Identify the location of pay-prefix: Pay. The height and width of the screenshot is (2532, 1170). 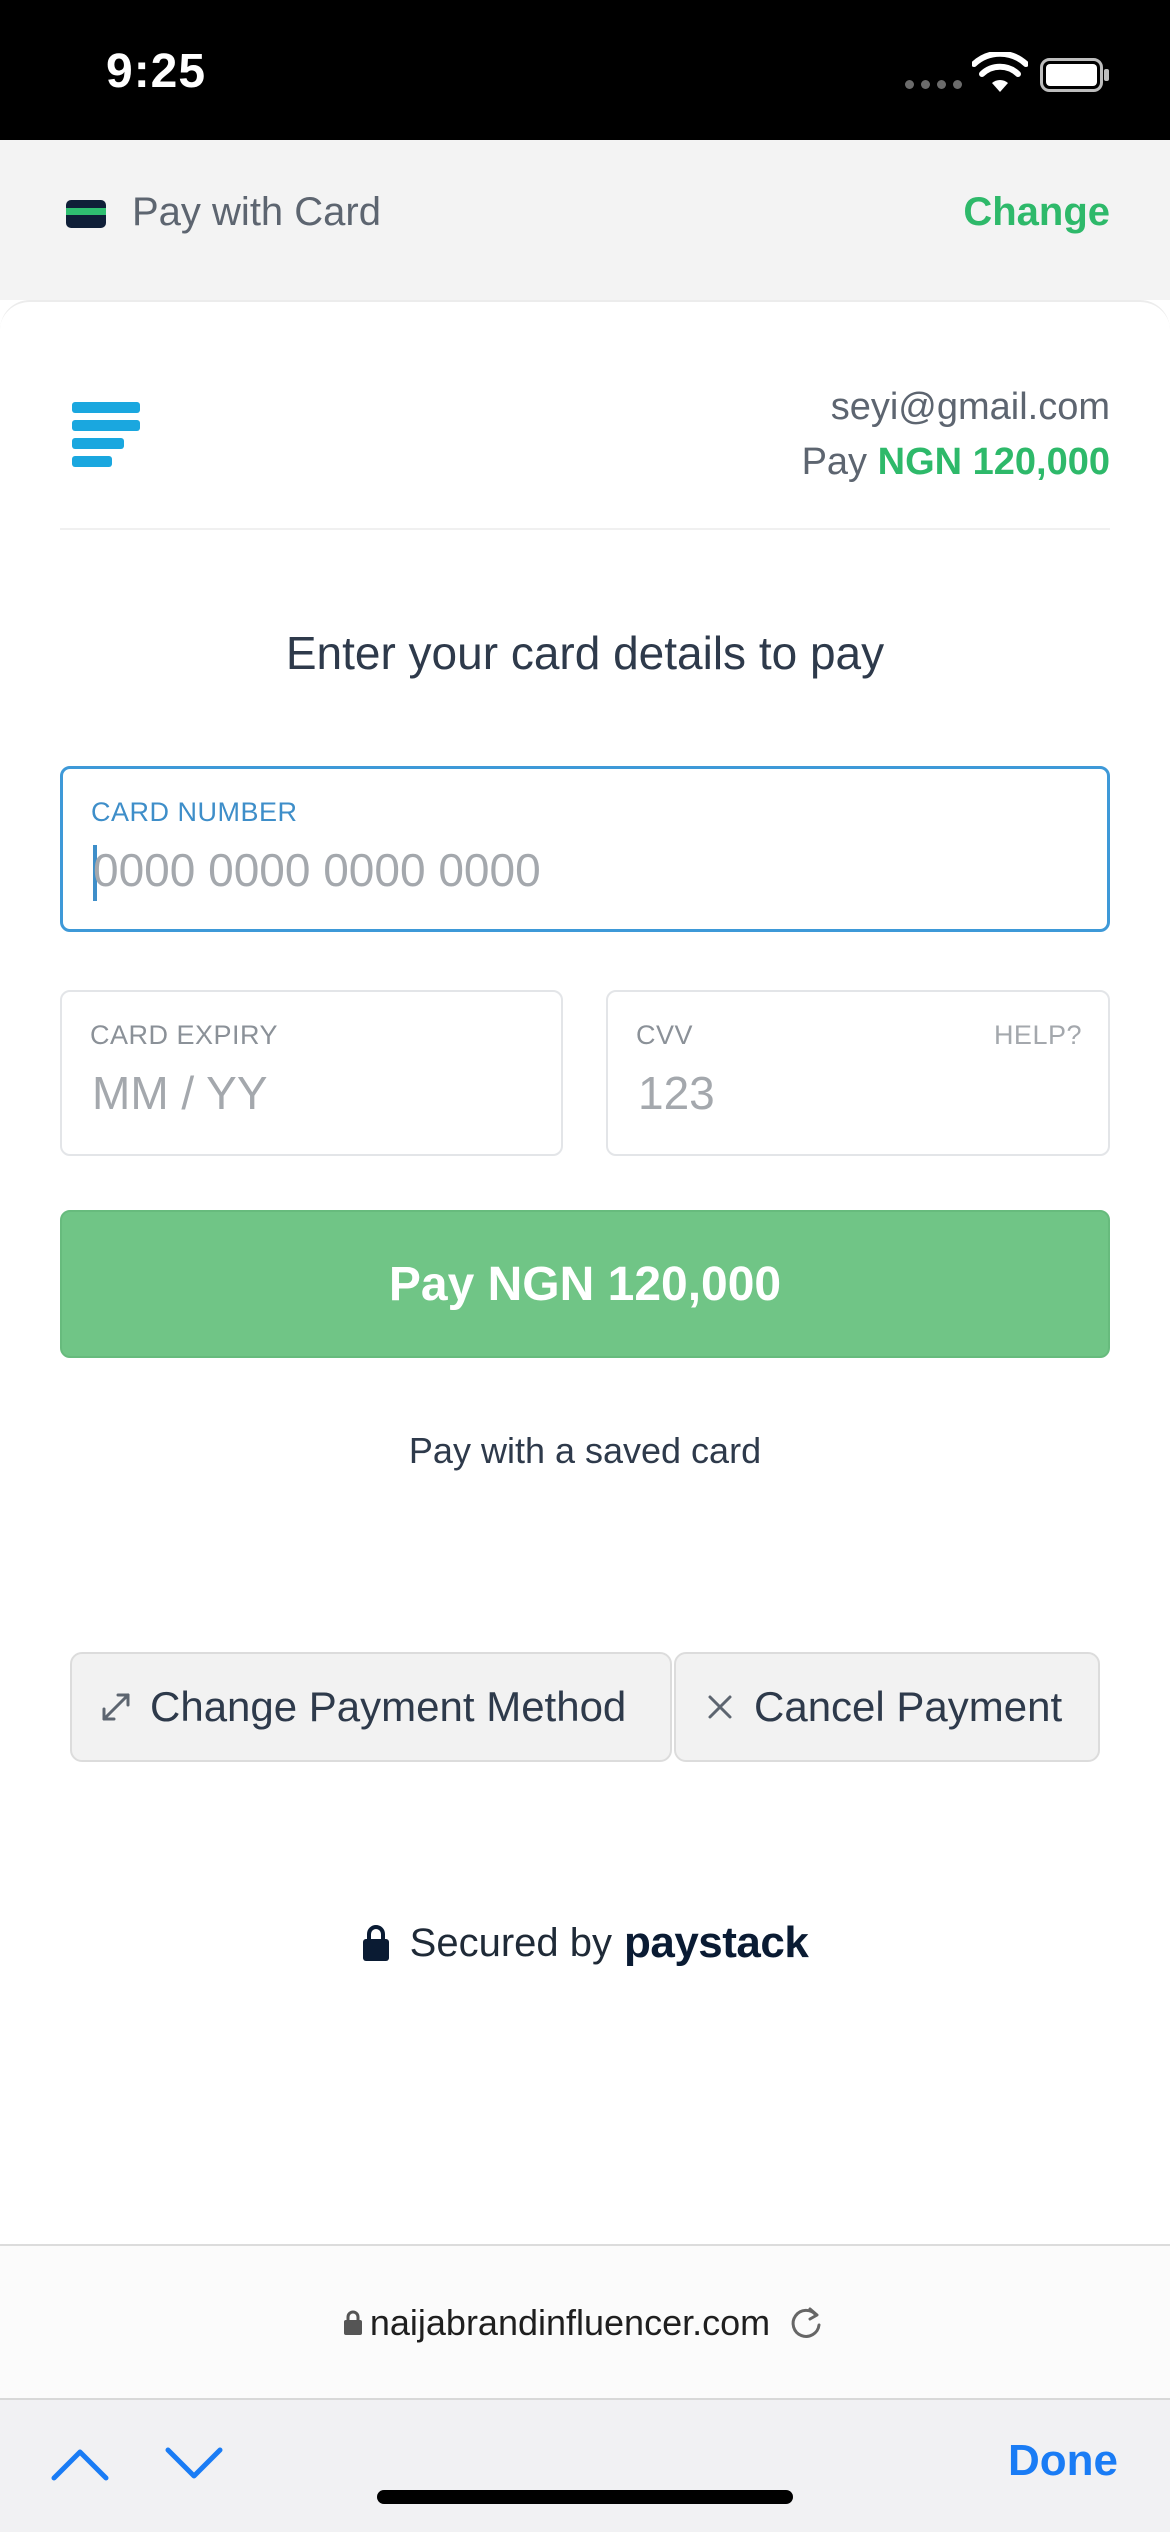
(834, 462).